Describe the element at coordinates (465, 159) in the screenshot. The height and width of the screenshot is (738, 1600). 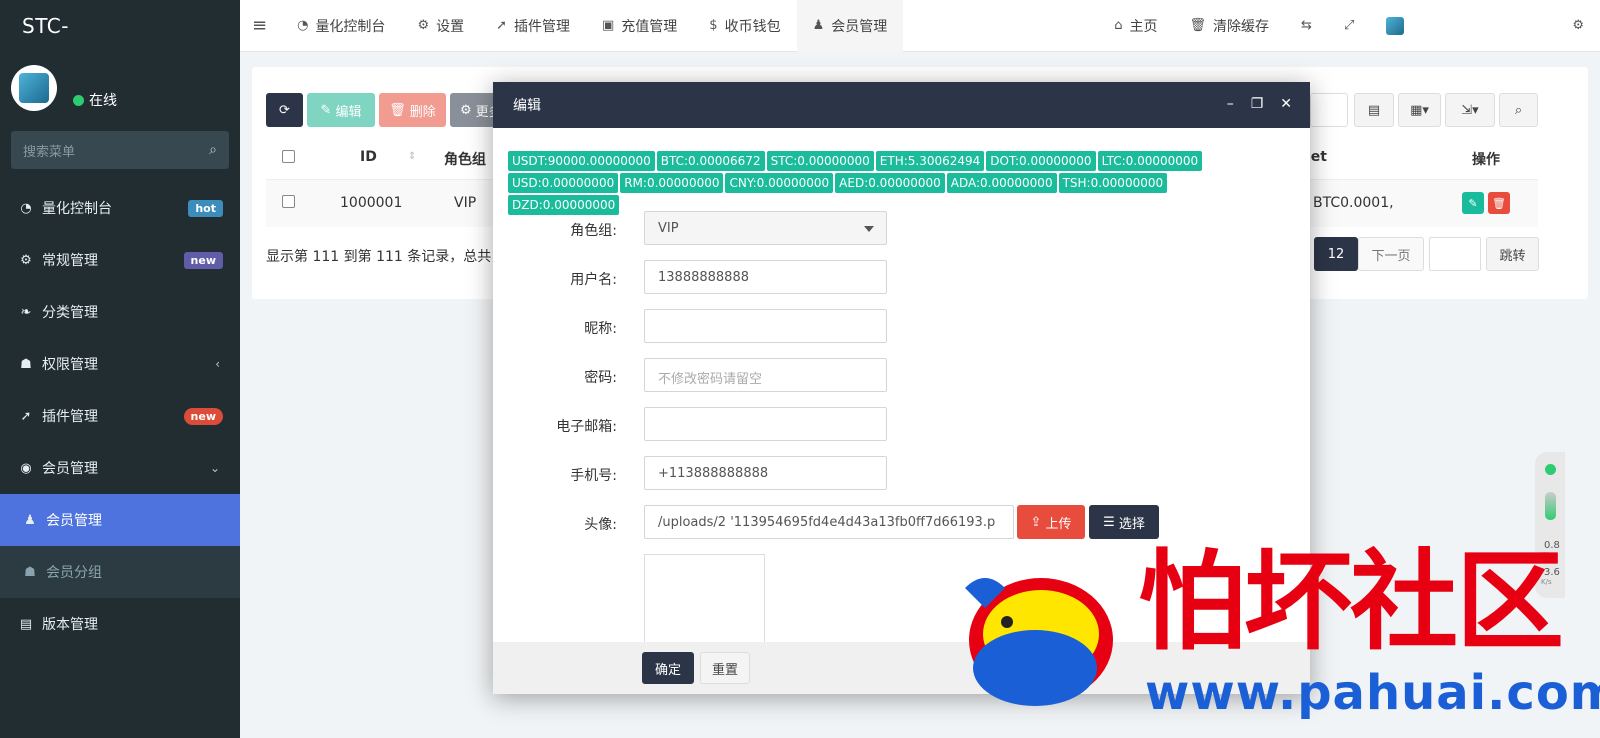
I see `column-header-group: 角色组` at that location.